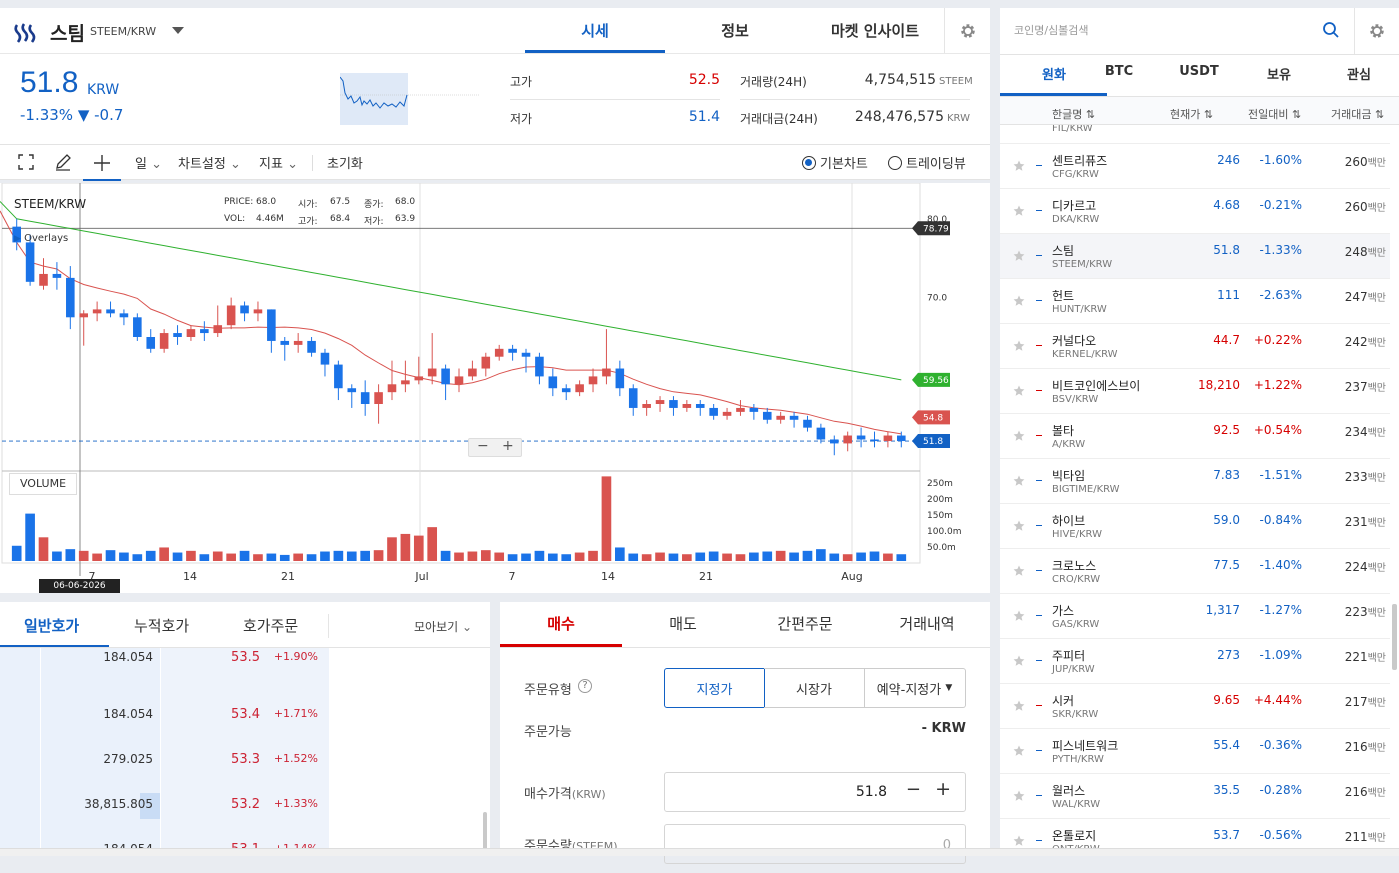  What do you see at coordinates (270, 625) in the screenshot?
I see `tab-orderbook-order: 호가주문` at bounding box center [270, 625].